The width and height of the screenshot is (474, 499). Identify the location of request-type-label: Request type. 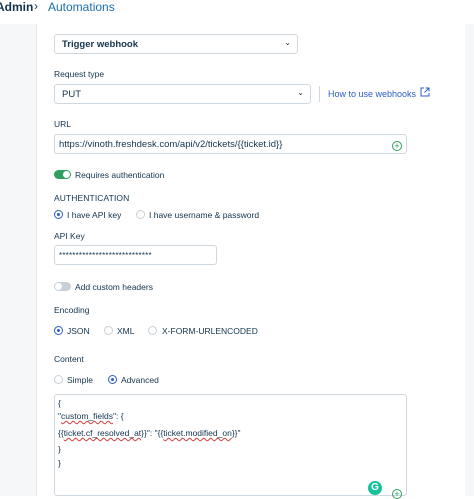
(79, 74).